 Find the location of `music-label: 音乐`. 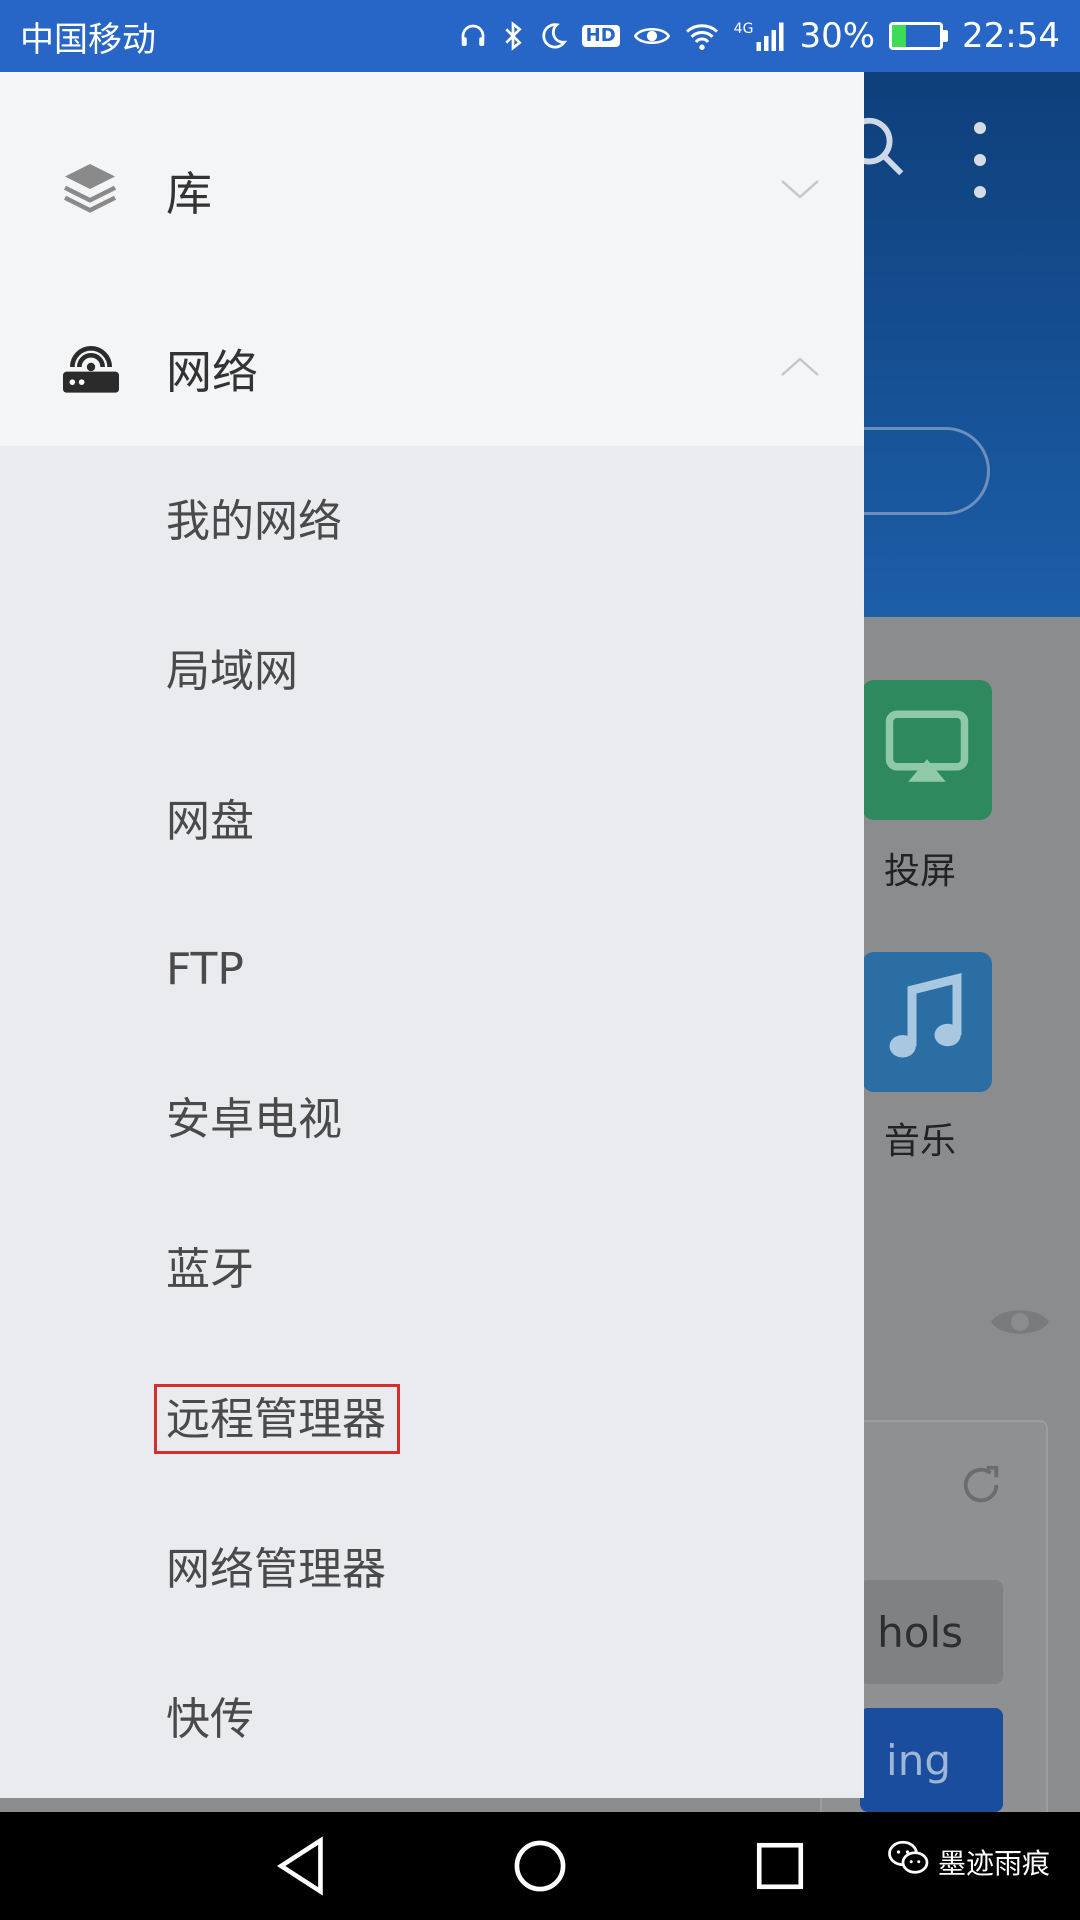

music-label: 音乐 is located at coordinates (920, 1141).